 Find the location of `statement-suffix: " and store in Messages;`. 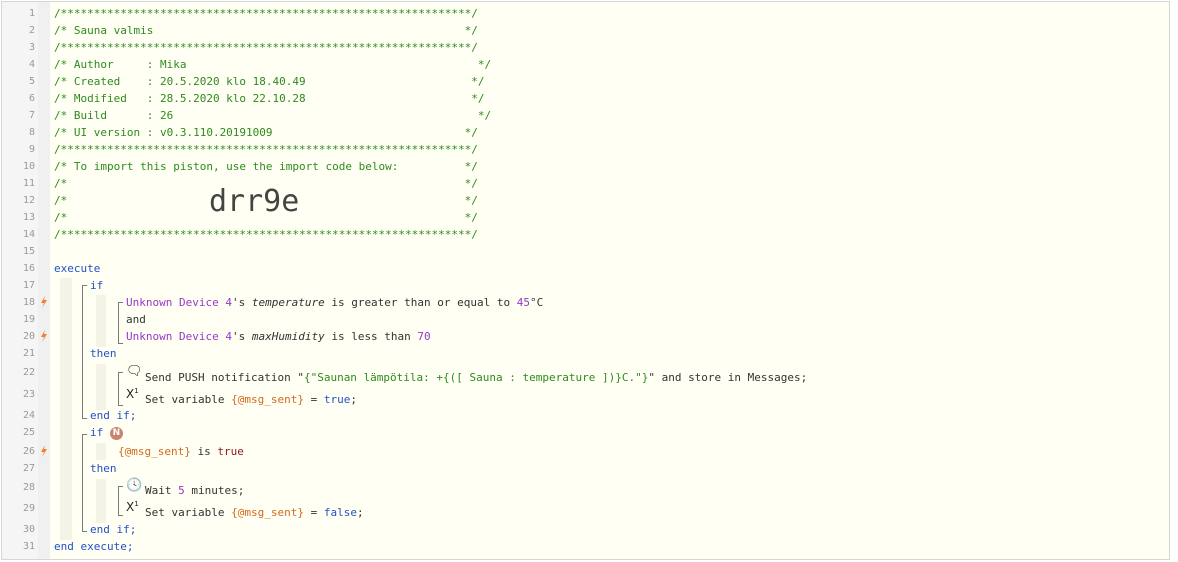

statement-suffix: " and store in Messages; is located at coordinates (728, 377).